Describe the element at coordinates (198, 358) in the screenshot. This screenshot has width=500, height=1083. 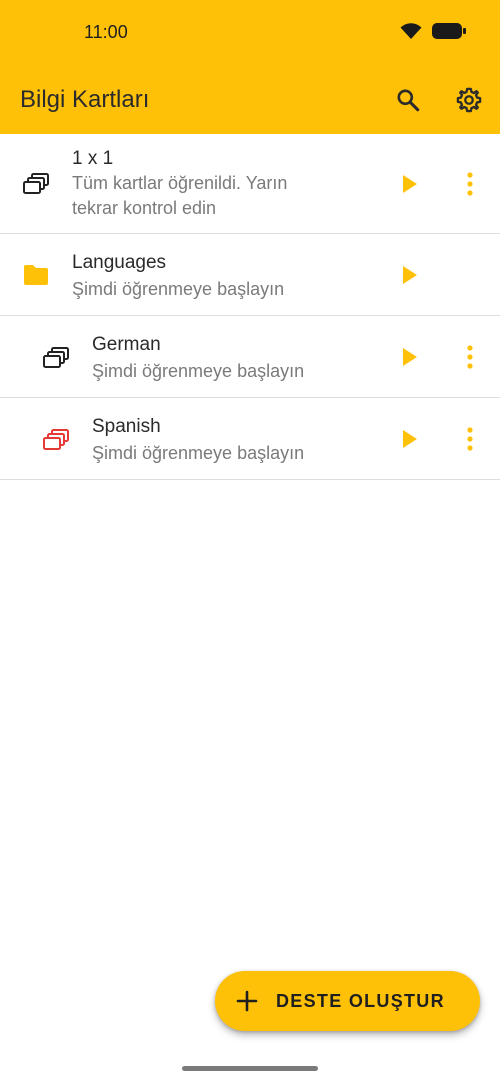
I see `row-text: German Şimdi öğrenmeye başlayın` at that location.